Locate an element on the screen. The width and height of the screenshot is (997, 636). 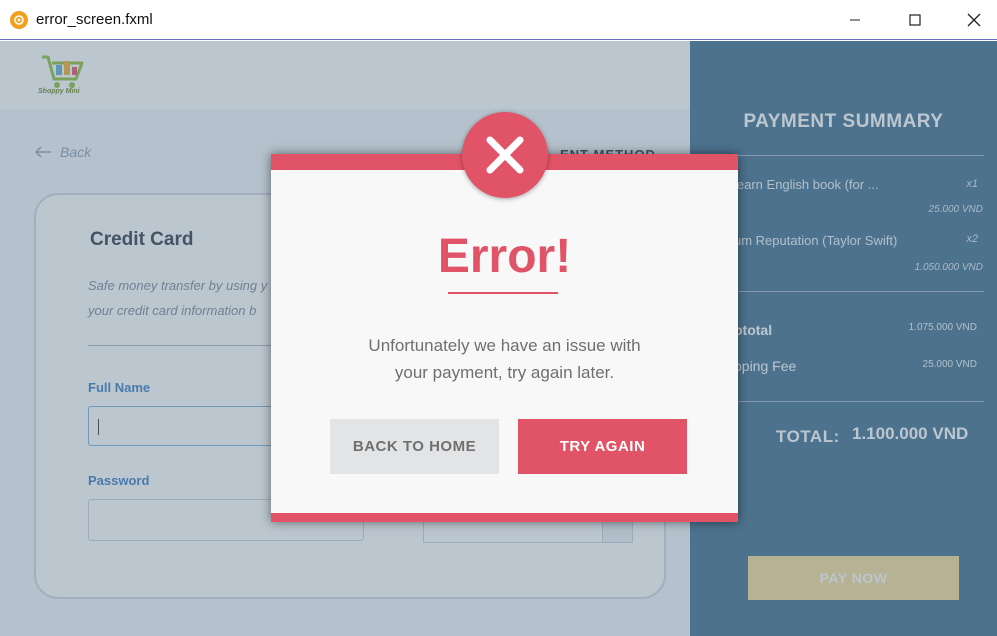
error-title: Error! is located at coordinates (504, 256).